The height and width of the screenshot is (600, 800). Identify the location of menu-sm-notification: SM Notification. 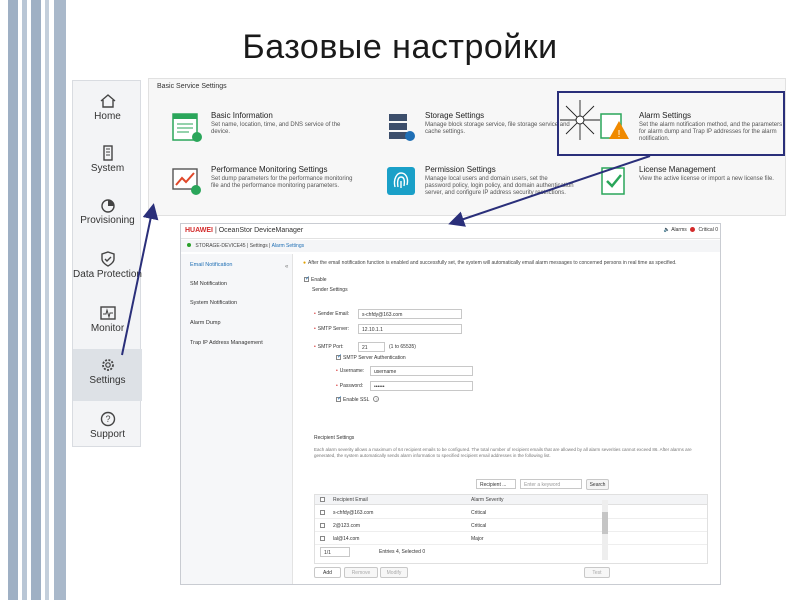
(208, 284).